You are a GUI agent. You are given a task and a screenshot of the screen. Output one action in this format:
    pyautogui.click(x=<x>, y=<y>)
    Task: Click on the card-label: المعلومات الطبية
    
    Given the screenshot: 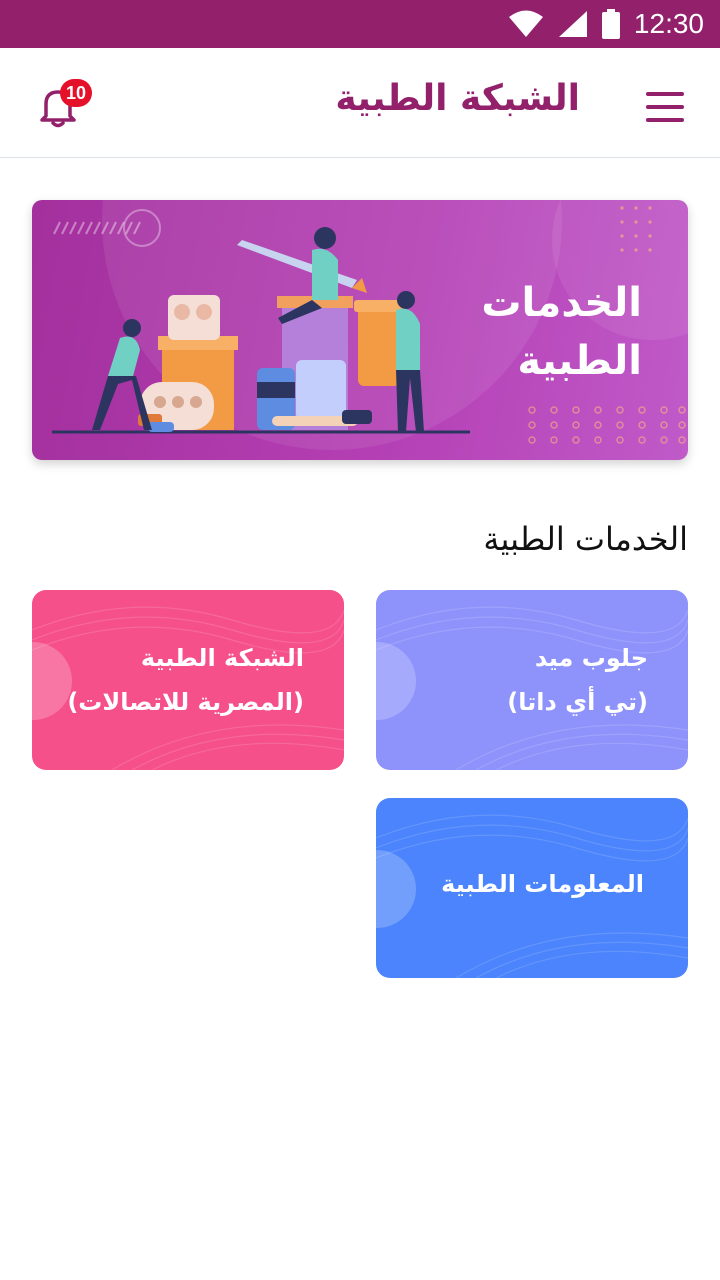 What is the action you would take?
    pyautogui.click(x=542, y=884)
    